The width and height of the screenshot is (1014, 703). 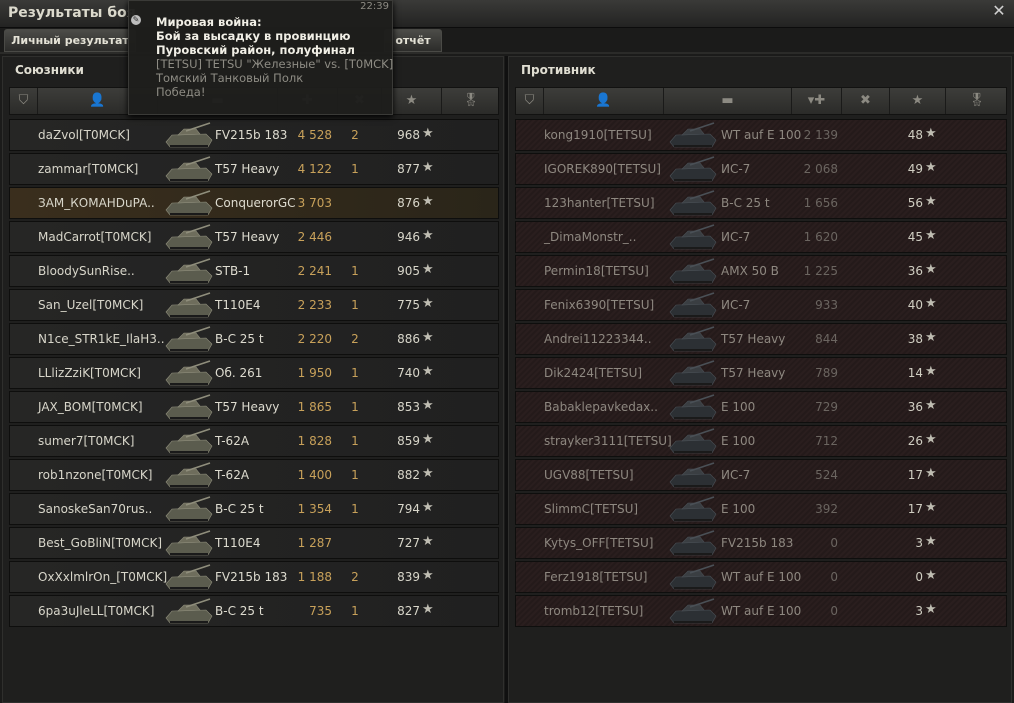 What do you see at coordinates (820, 169) in the screenshot?
I see `damage-value: 2 068` at bounding box center [820, 169].